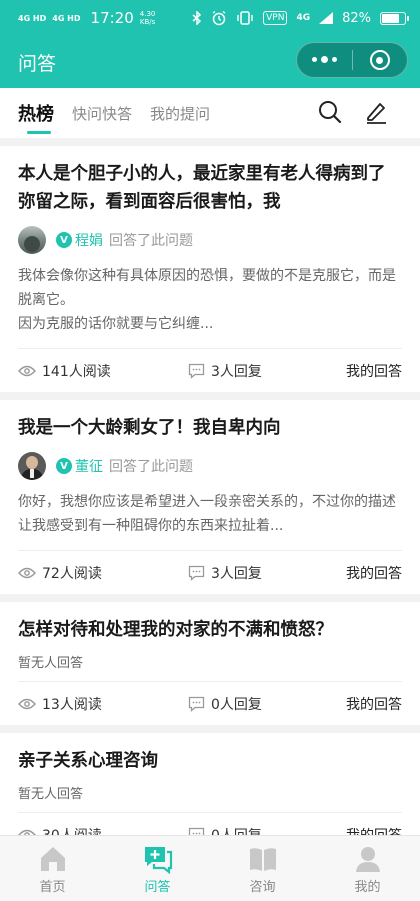  Describe the element at coordinates (37, 63) in the screenshot. I see `page-title: 问答` at that location.